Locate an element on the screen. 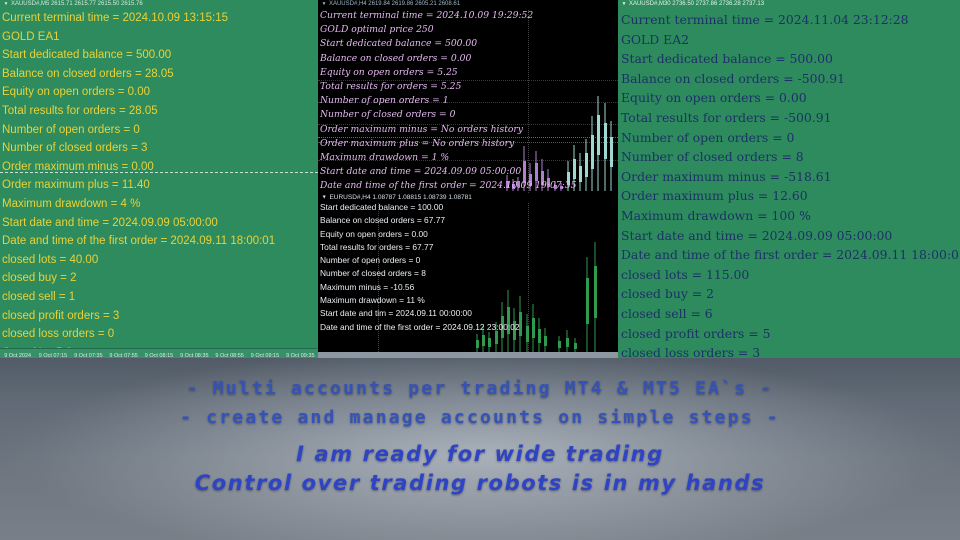 This screenshot has width=960, height=540. readout-line: Balance on closed orders = 0.00 is located at coordinates (396, 58).